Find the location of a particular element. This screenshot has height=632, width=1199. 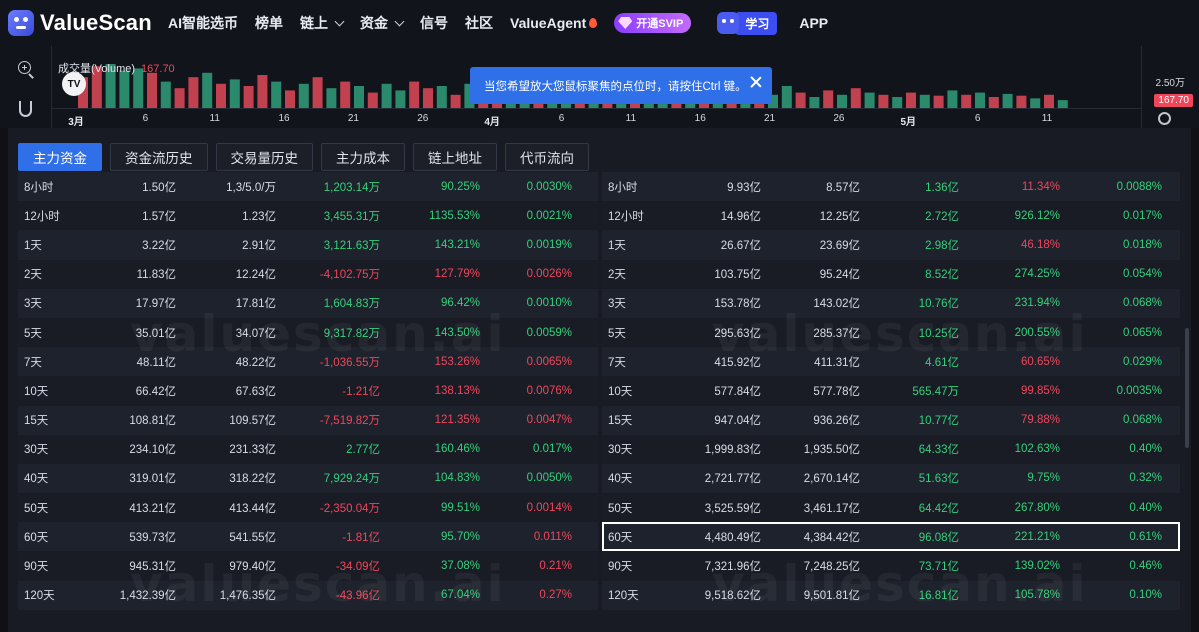

table-row: 8小时 1.50亿 1,3/5.0/万 1,203.14万 90.25% 0.0030% is located at coordinates (308, 187).